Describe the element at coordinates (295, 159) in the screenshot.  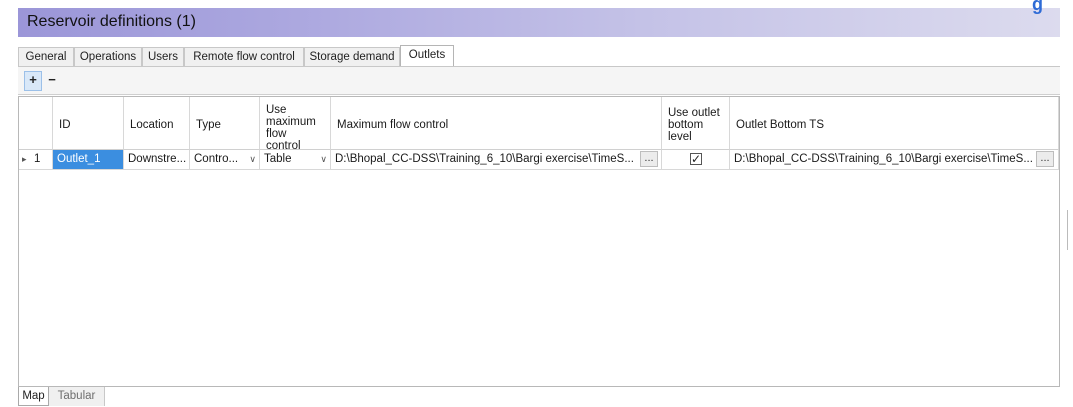
I see `cell-use-max-flow-dropdown: Table ∨` at that location.